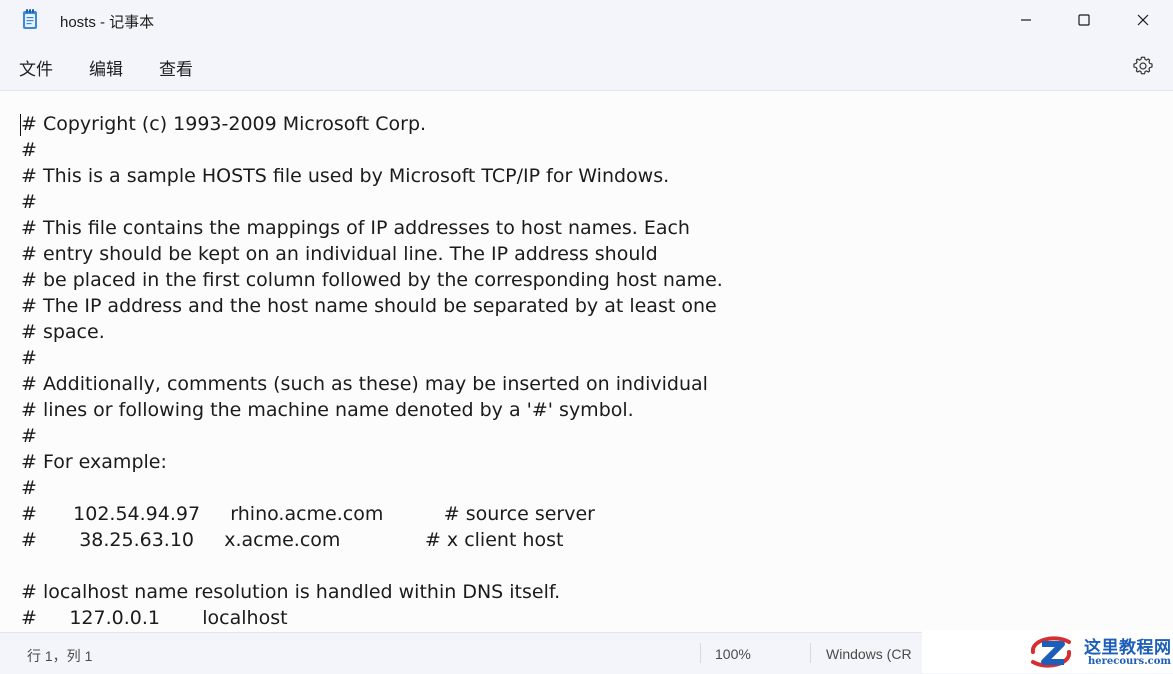  I want to click on gear-icon, so click(1143, 66).